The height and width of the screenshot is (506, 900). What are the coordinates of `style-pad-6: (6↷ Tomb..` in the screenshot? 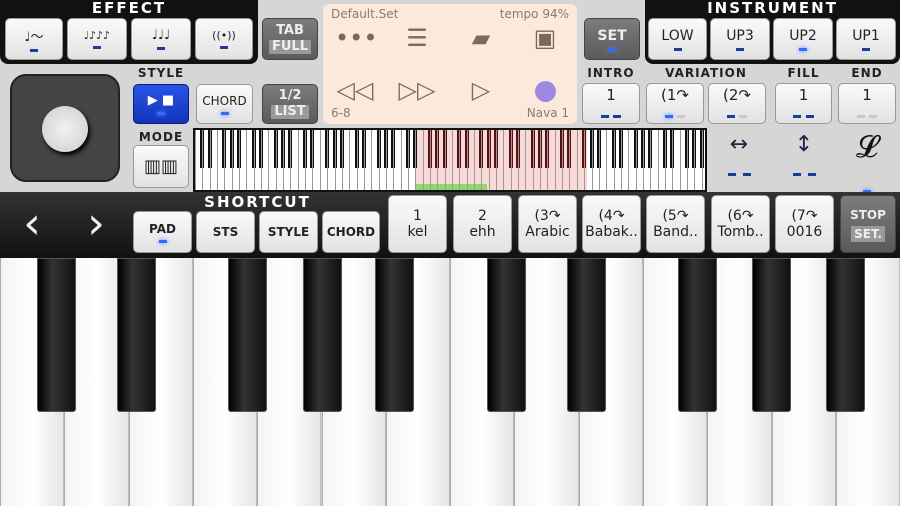 It's located at (740, 224).